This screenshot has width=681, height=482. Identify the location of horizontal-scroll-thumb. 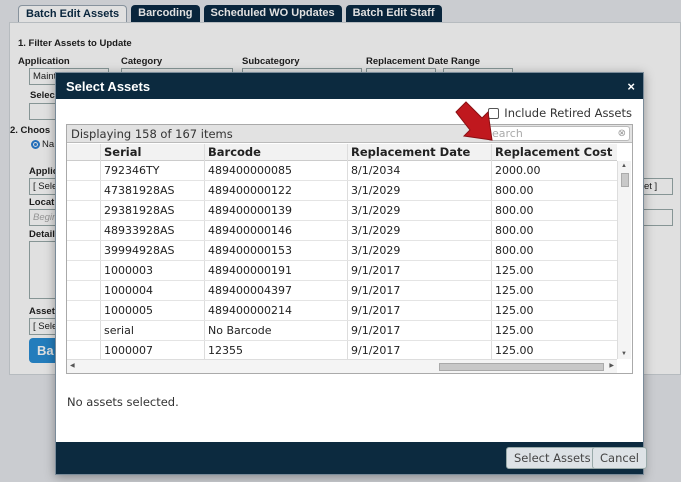
(521, 367).